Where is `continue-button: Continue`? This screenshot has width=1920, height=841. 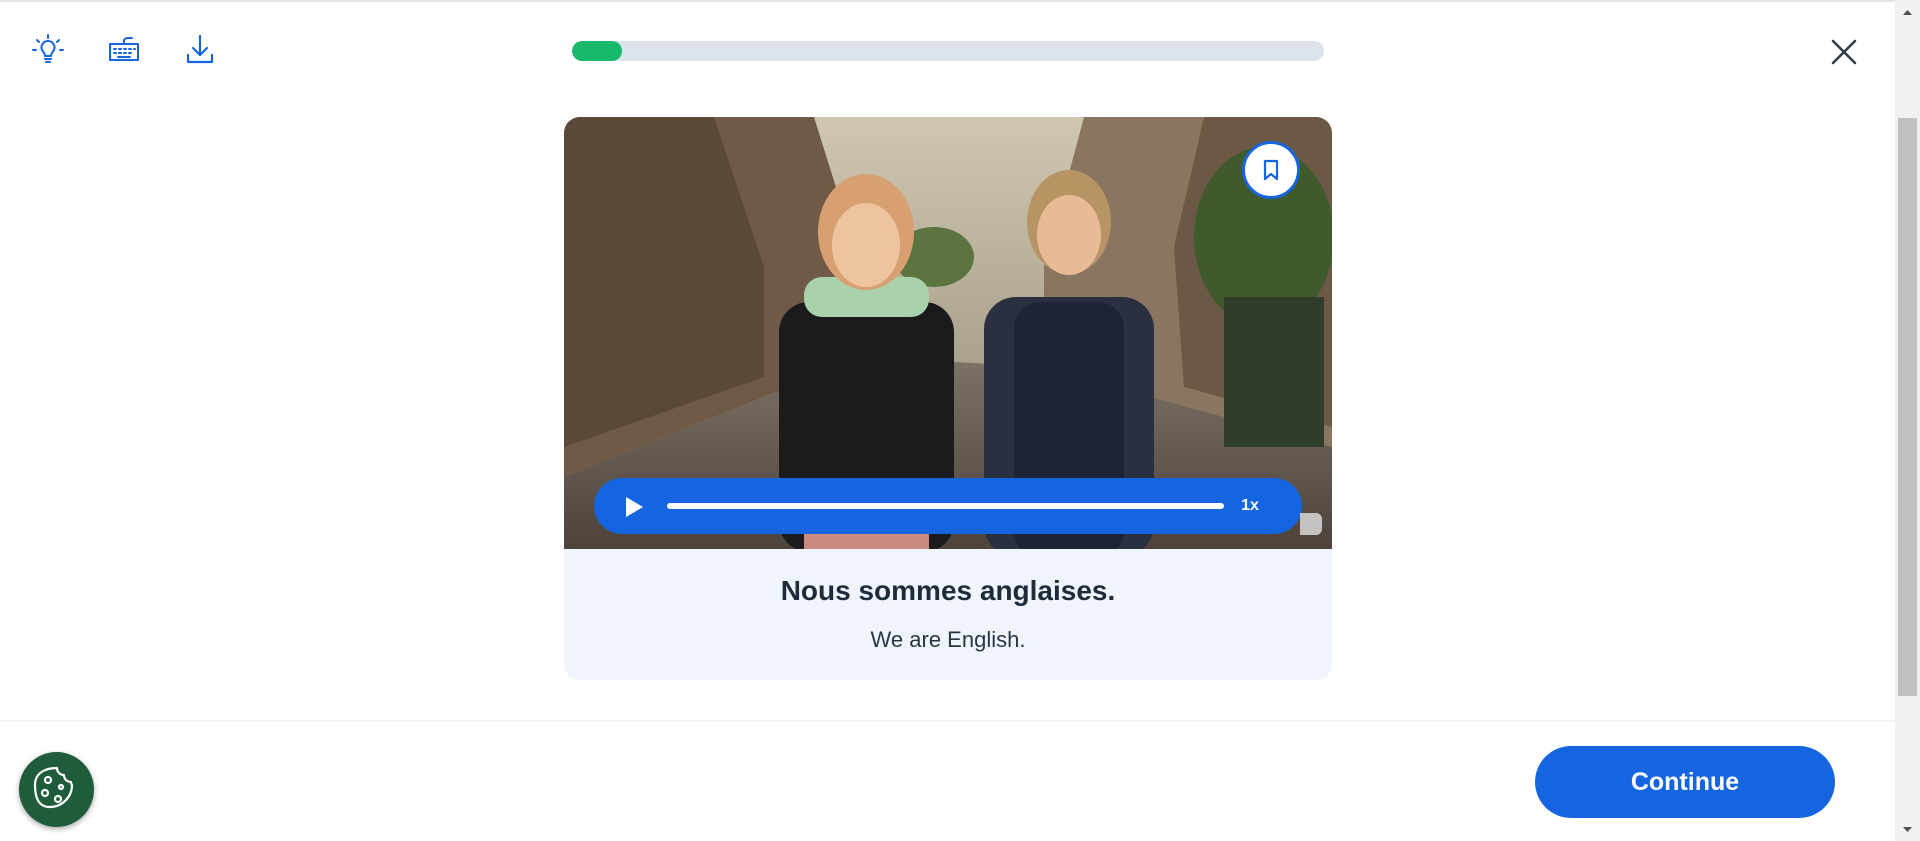 continue-button: Continue is located at coordinates (1685, 782).